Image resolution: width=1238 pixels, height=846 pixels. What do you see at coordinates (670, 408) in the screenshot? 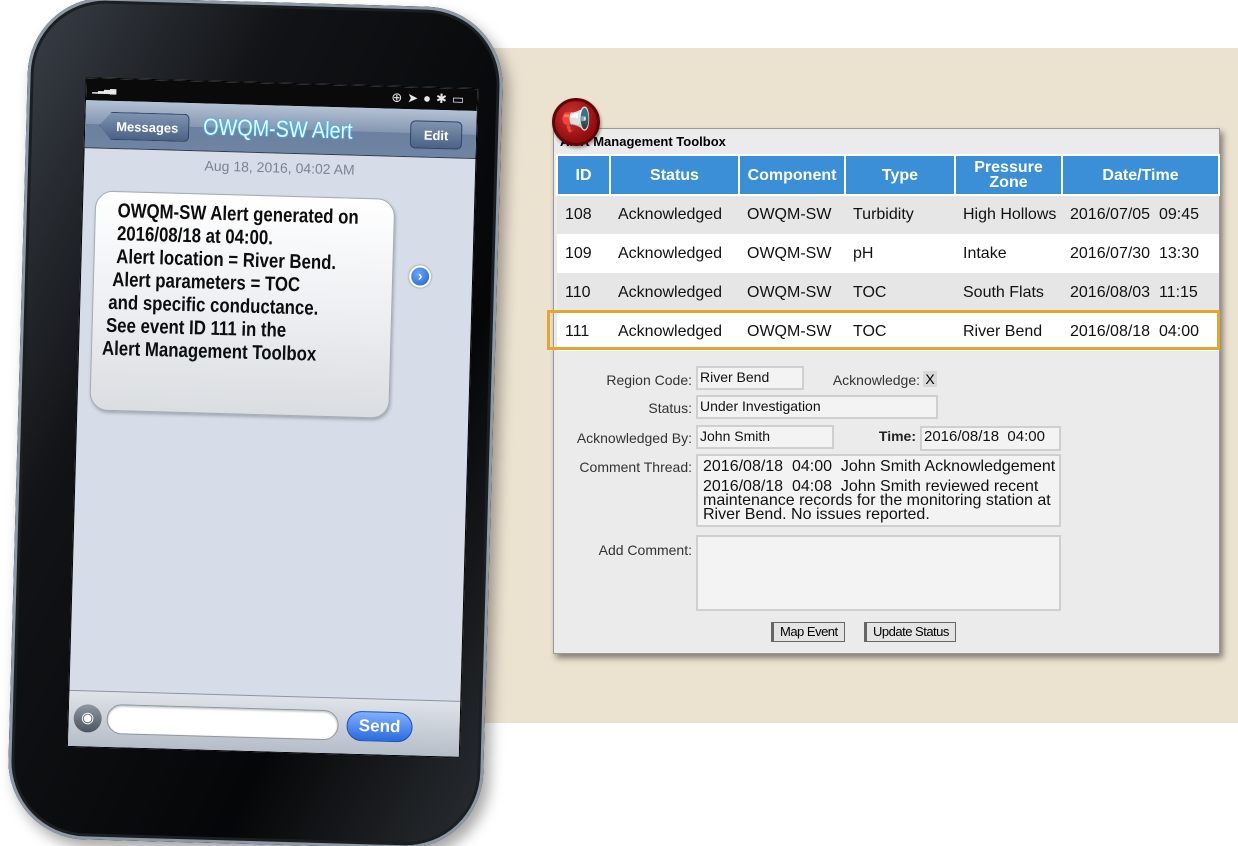
I see `status-label: Status:` at bounding box center [670, 408].